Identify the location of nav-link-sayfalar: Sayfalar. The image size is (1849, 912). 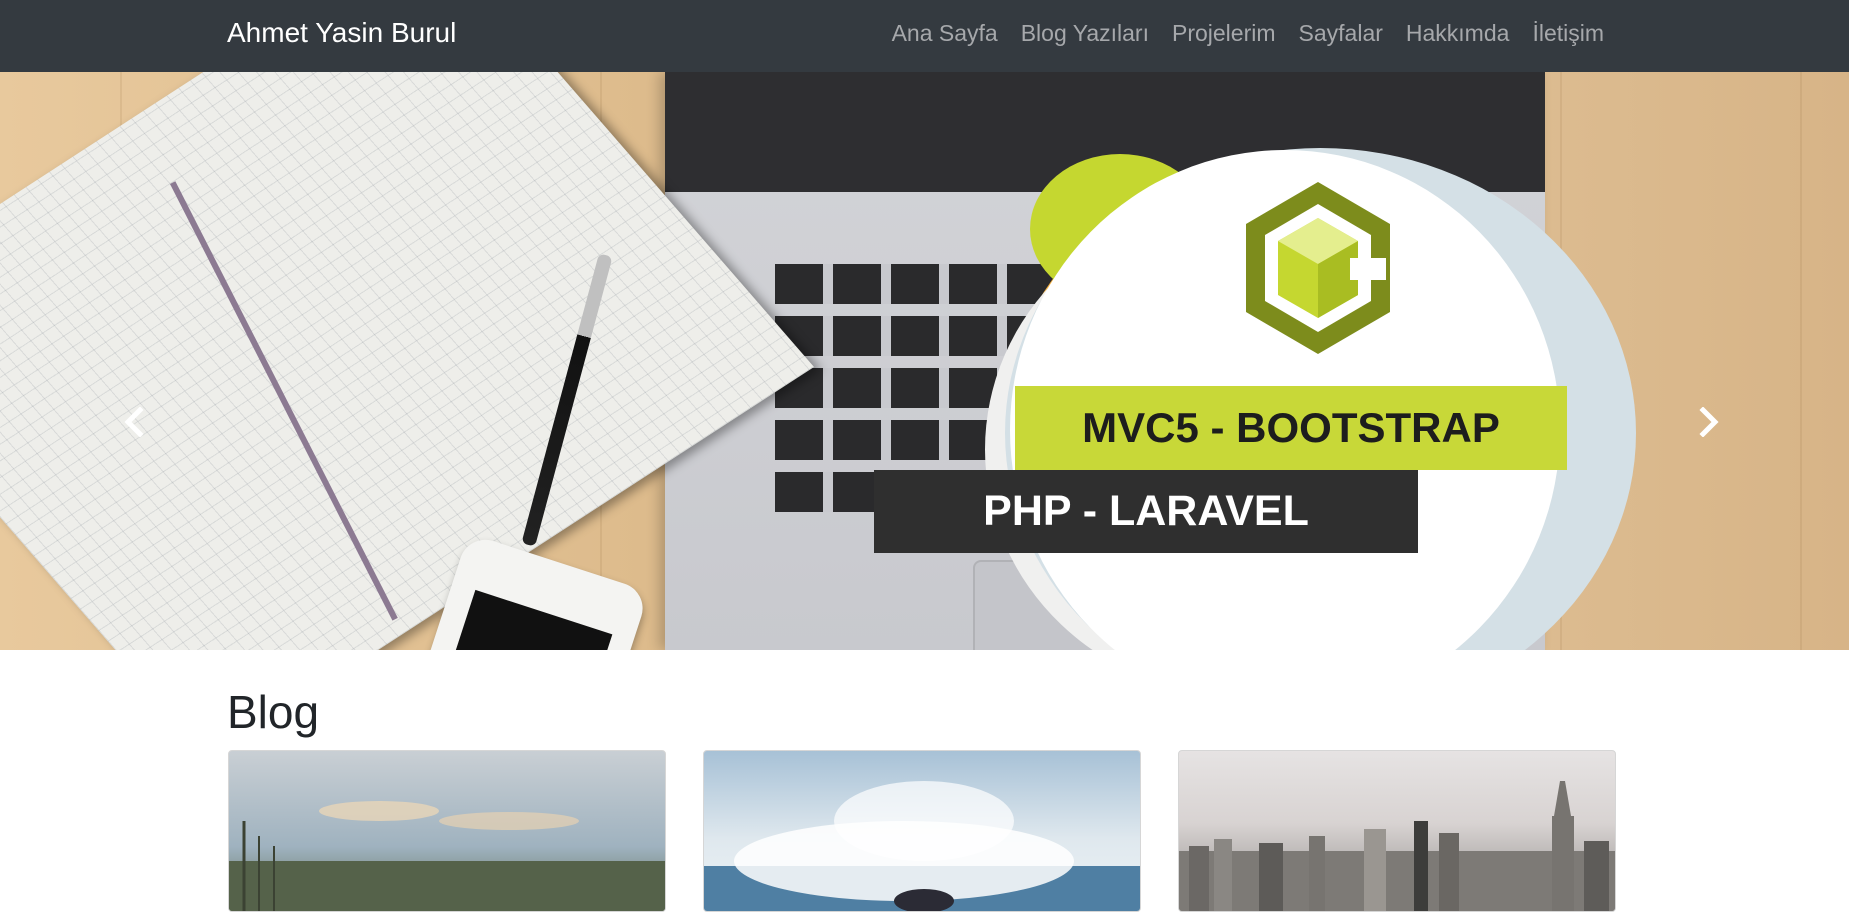
(1341, 33).